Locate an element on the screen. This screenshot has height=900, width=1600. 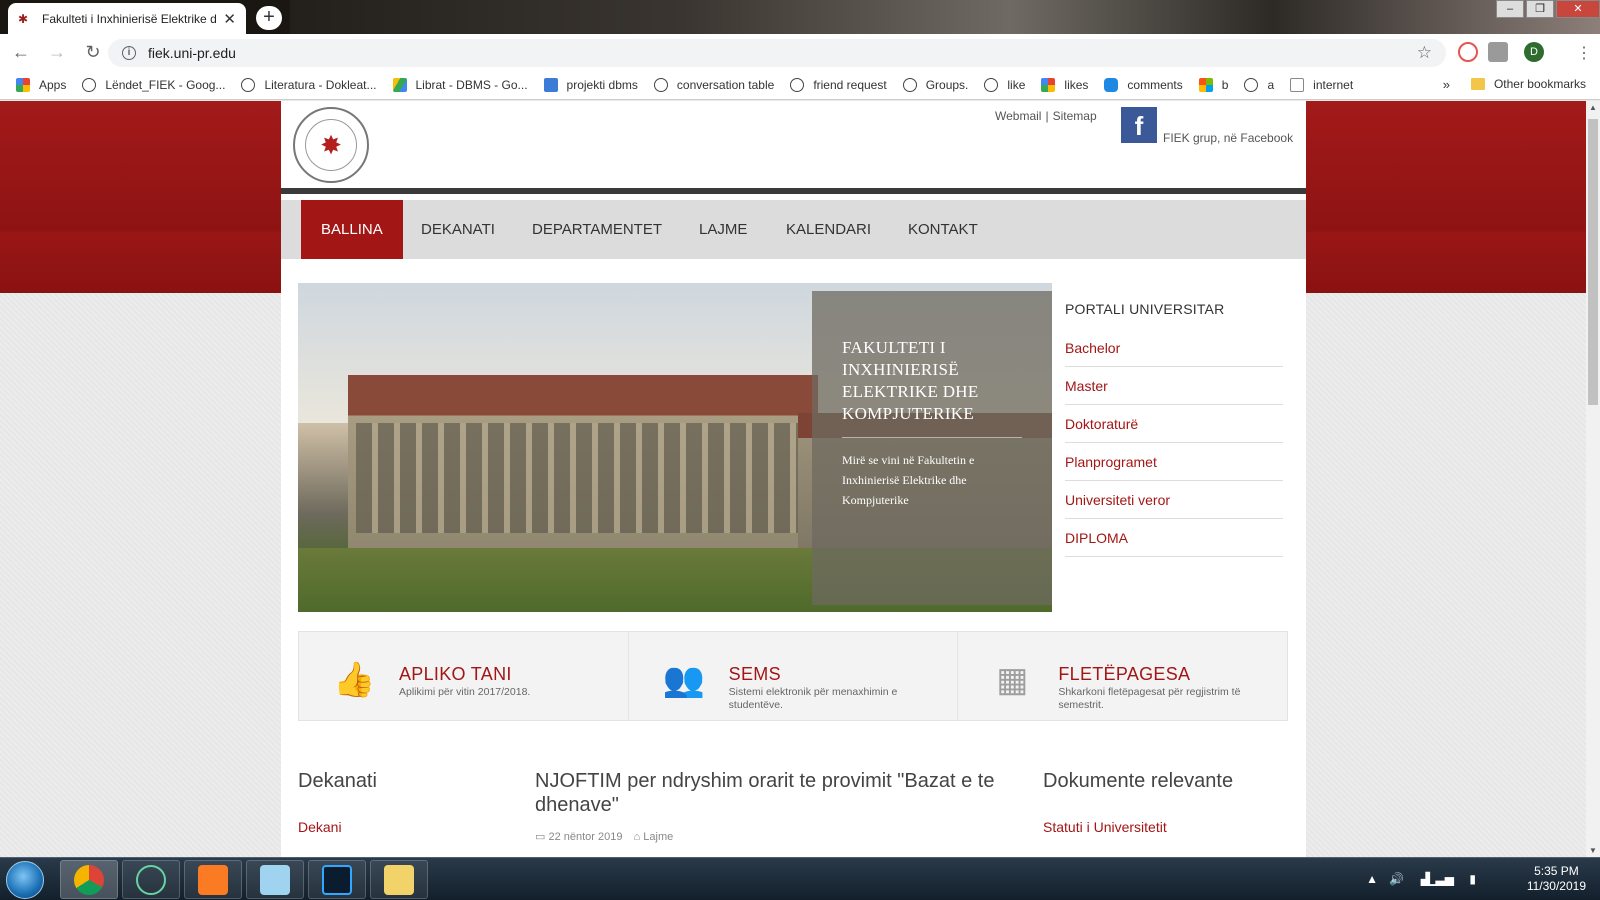
photoshop-icon is located at coordinates (337, 879).